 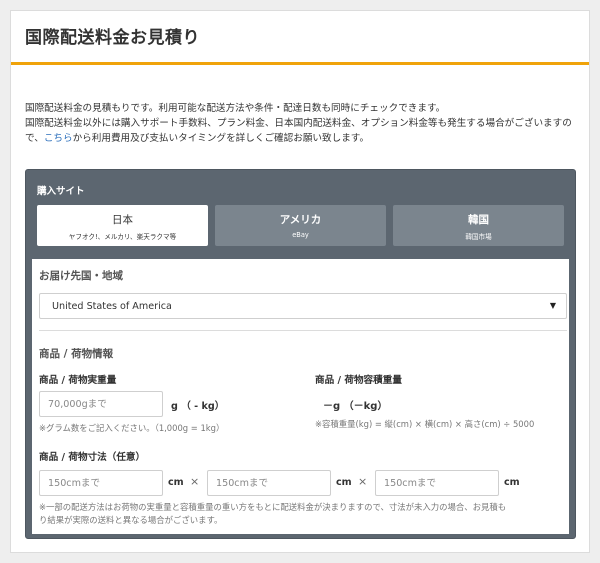 I want to click on size-note-line-2: り結果が実際の送料と異なる場合がございます。, so click(x=131, y=520).